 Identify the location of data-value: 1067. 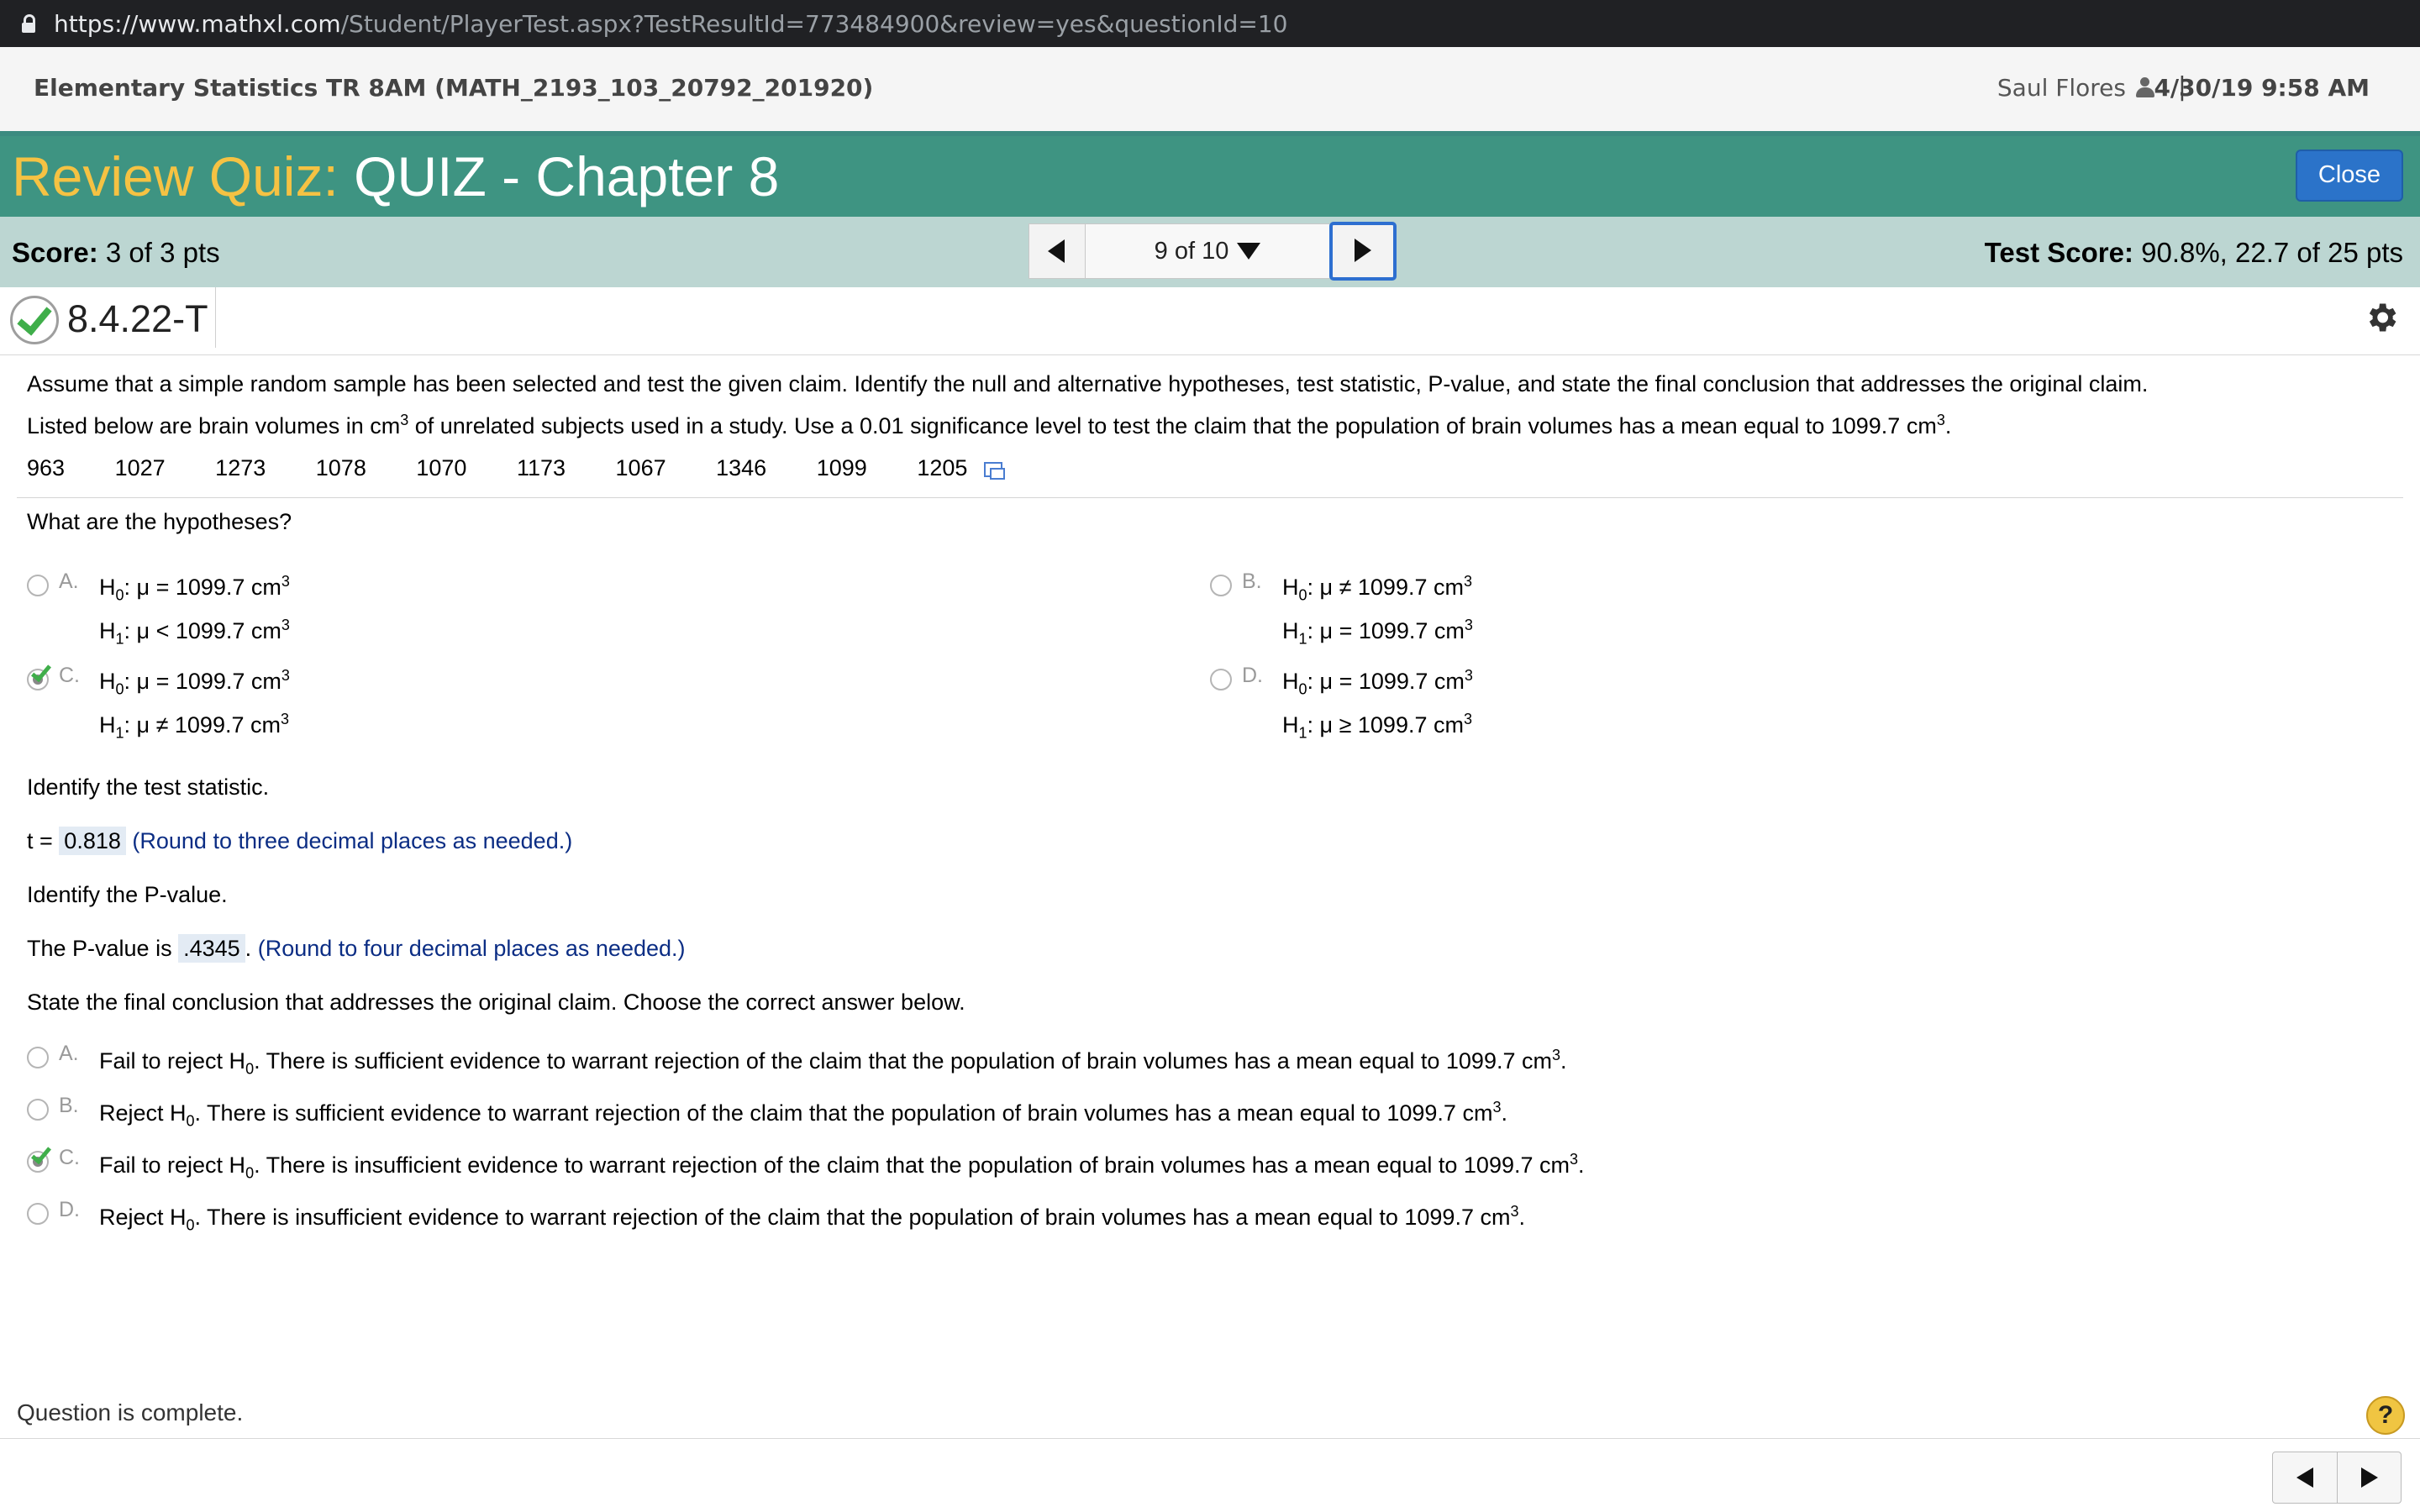
(641, 467).